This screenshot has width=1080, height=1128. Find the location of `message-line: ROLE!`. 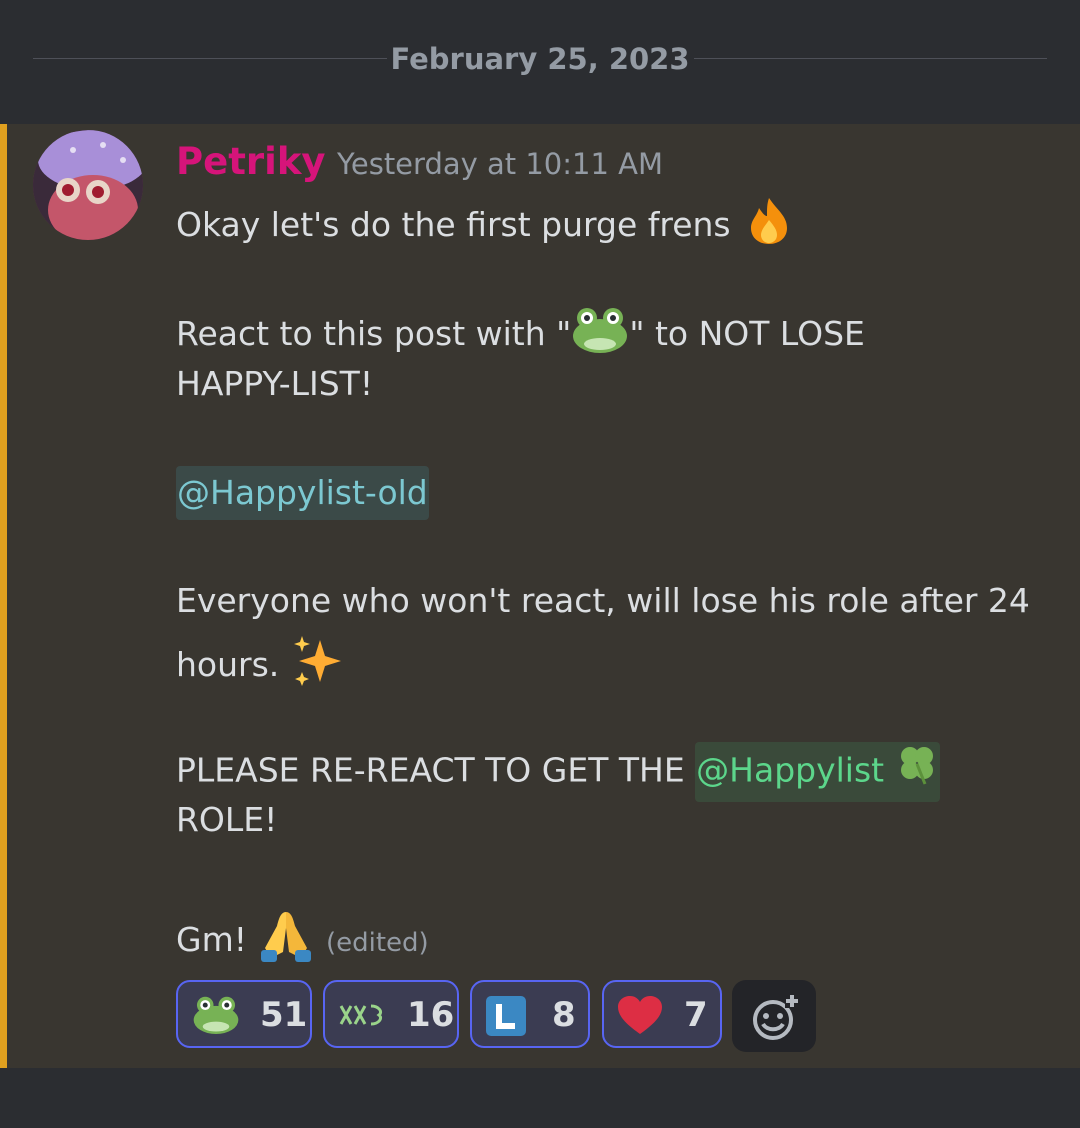

message-line: ROLE! is located at coordinates (227, 819).